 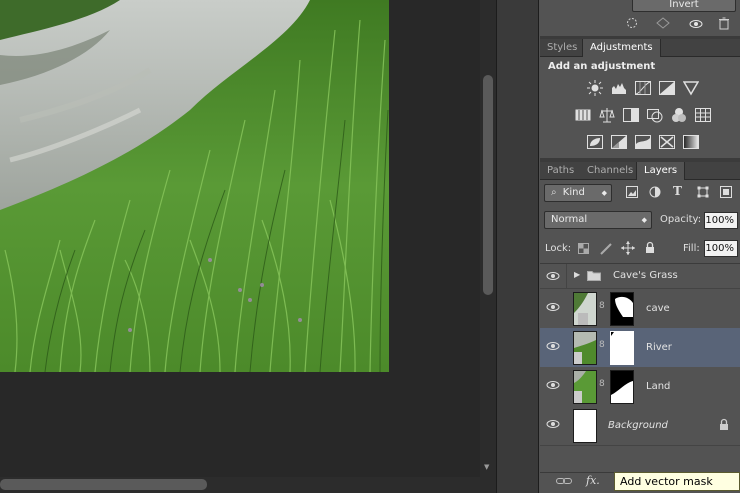 What do you see at coordinates (631, 115) in the screenshot?
I see `black-white-icon` at bounding box center [631, 115].